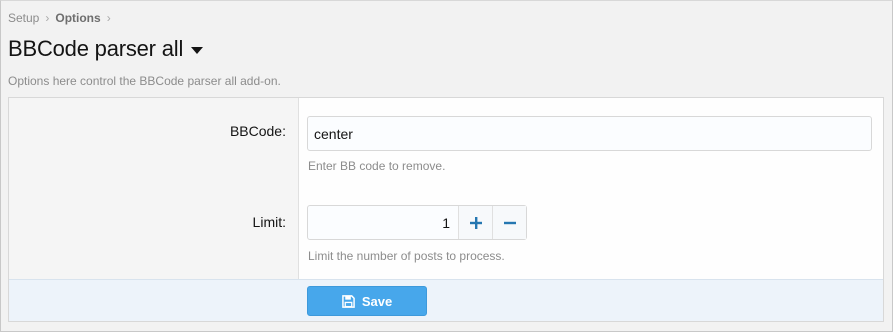 The image size is (893, 332). Describe the element at coordinates (589, 133) in the screenshot. I see `bbcode-input` at that location.